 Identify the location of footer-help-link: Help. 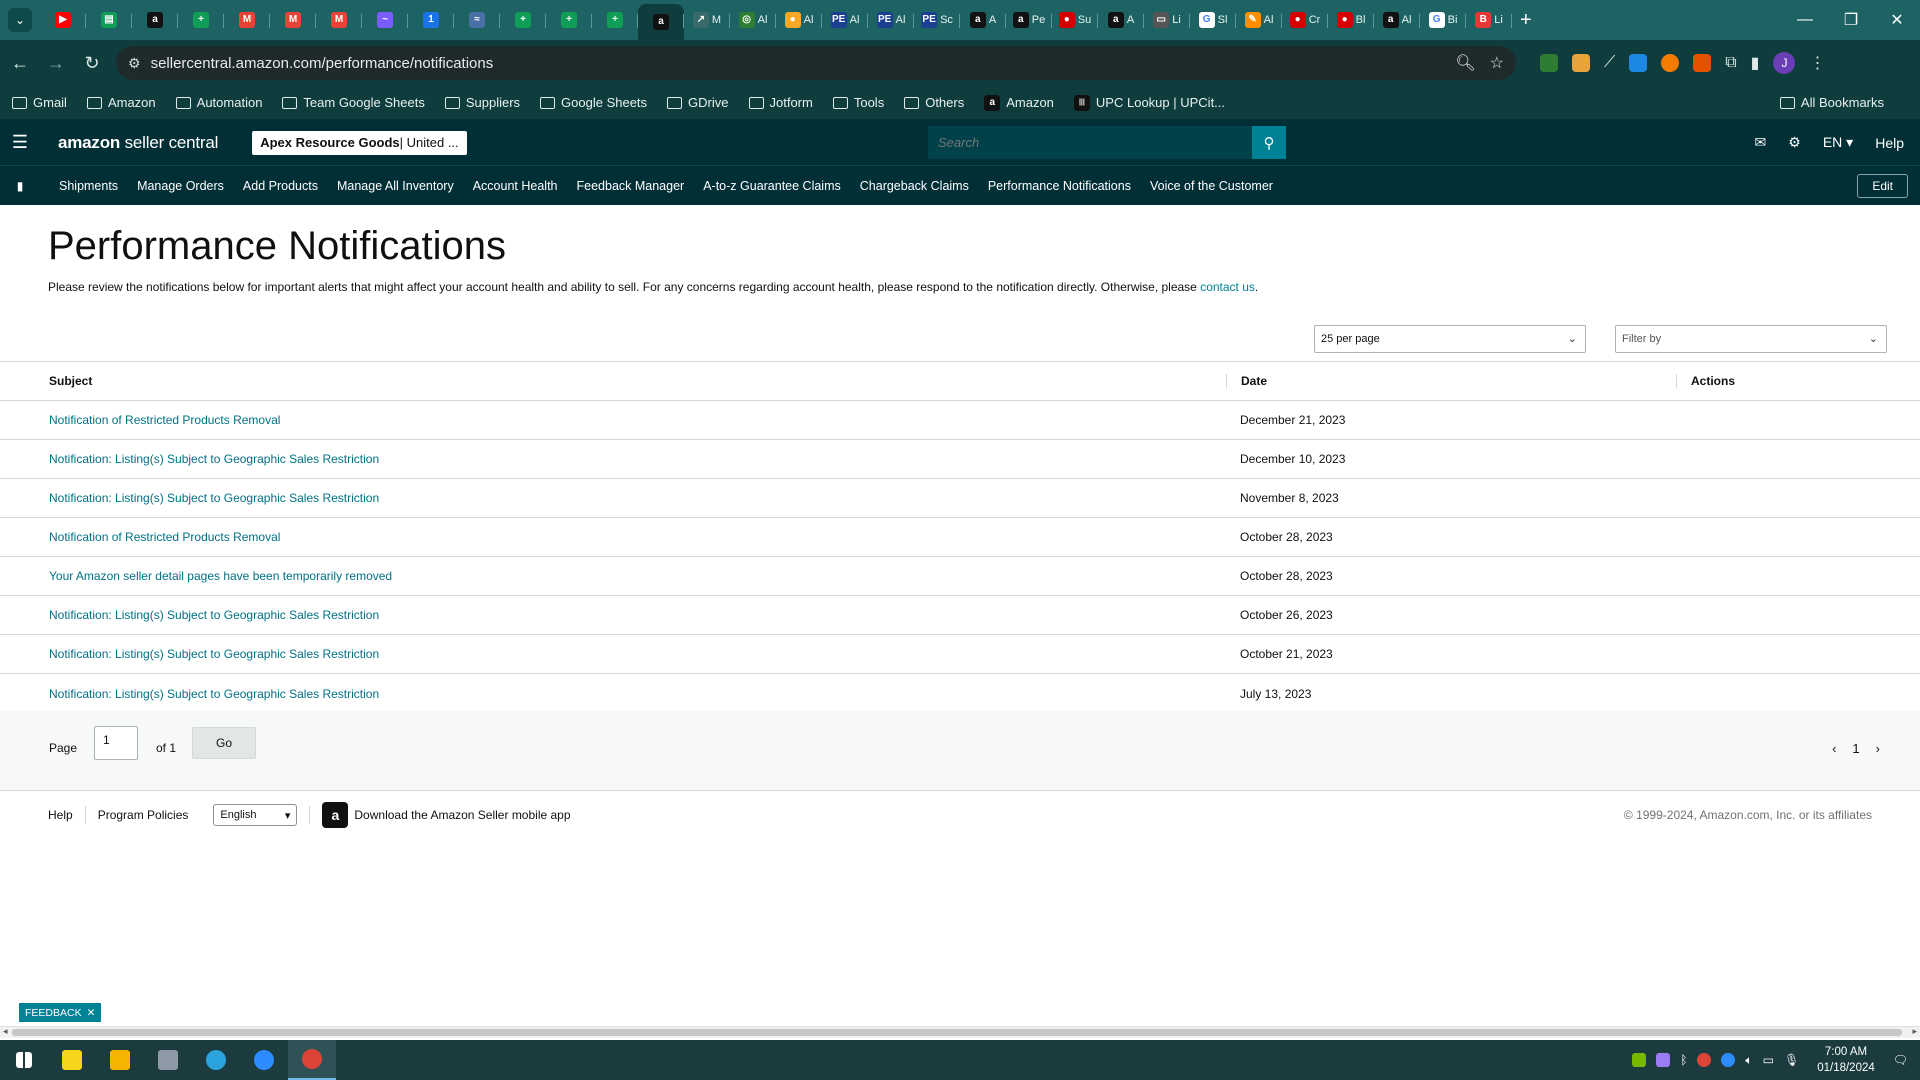
(60, 815).